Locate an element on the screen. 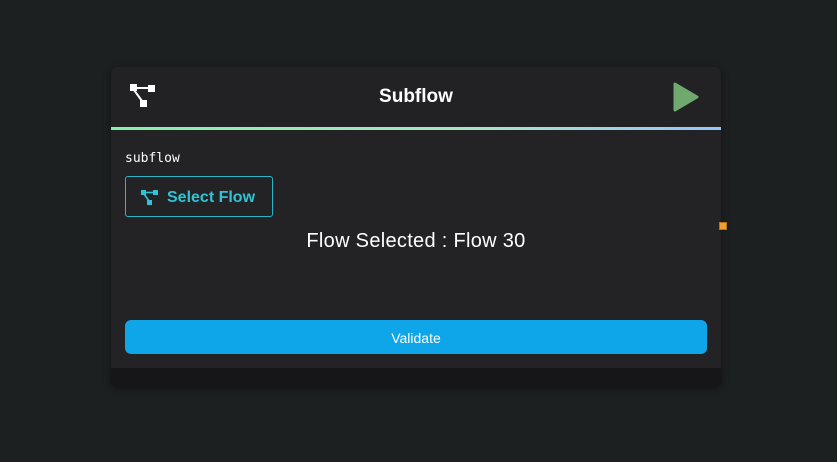 This screenshot has height=462, width=837. node-header: Subflow is located at coordinates (416, 97).